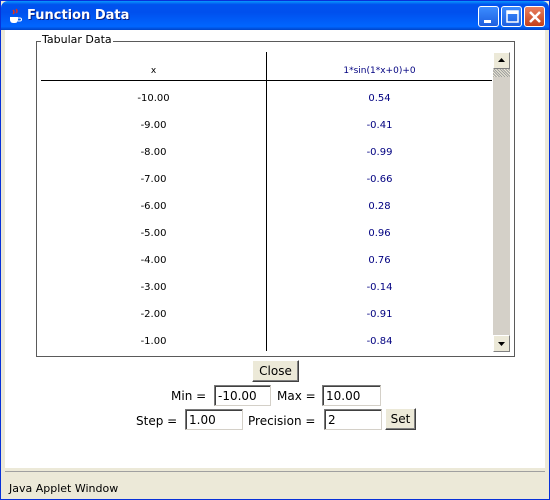  Describe the element at coordinates (153, 341) in the screenshot. I see `table-cell-x: -1.00` at that location.